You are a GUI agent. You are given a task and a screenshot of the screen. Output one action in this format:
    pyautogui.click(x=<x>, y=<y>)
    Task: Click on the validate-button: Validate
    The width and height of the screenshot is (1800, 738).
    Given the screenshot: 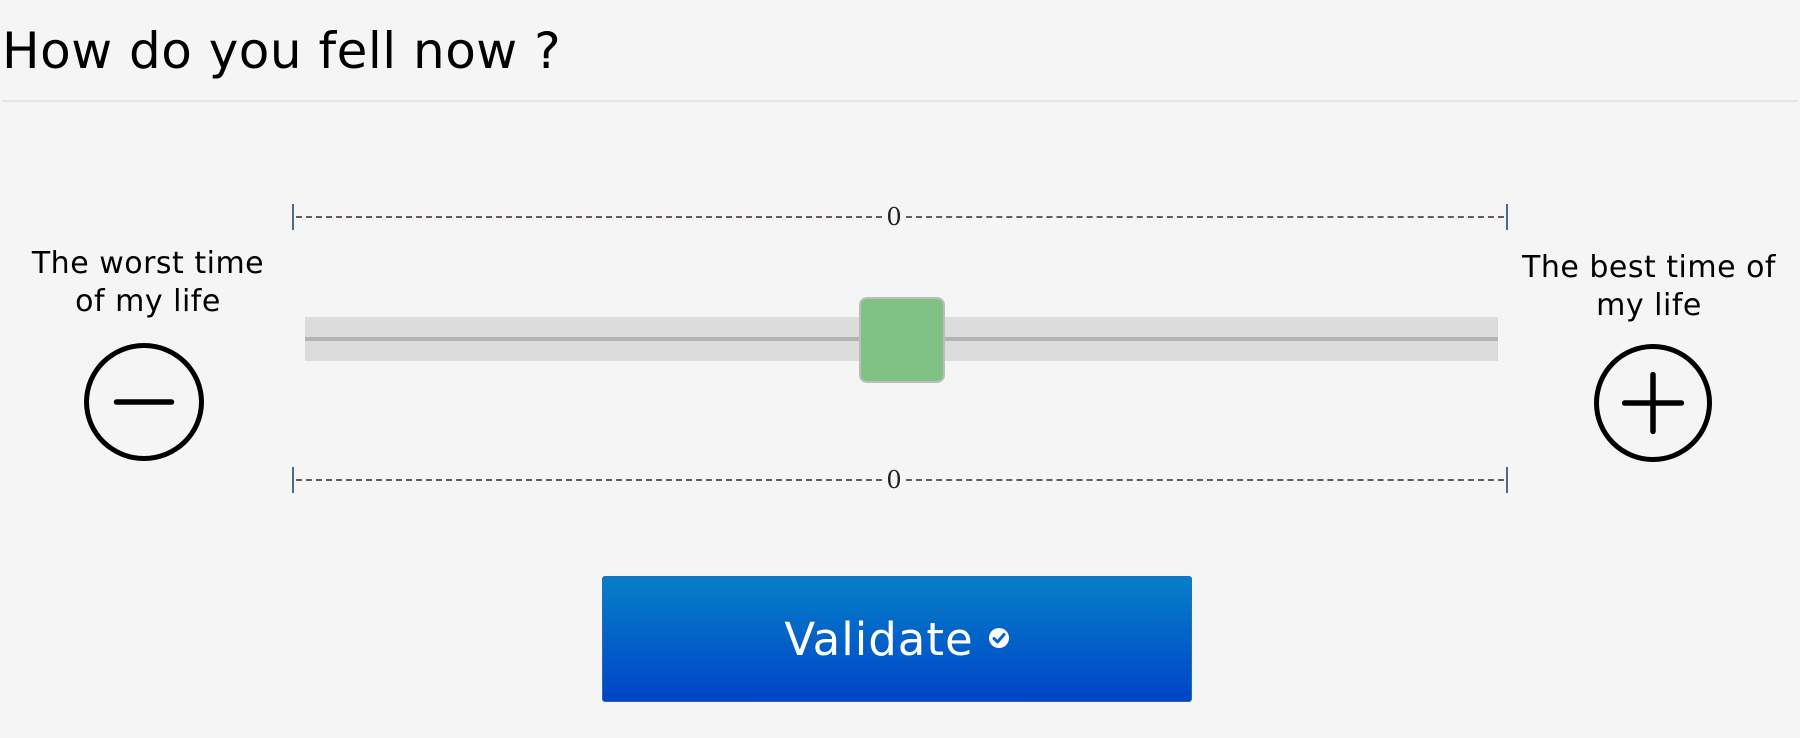 What is the action you would take?
    pyautogui.click(x=897, y=639)
    